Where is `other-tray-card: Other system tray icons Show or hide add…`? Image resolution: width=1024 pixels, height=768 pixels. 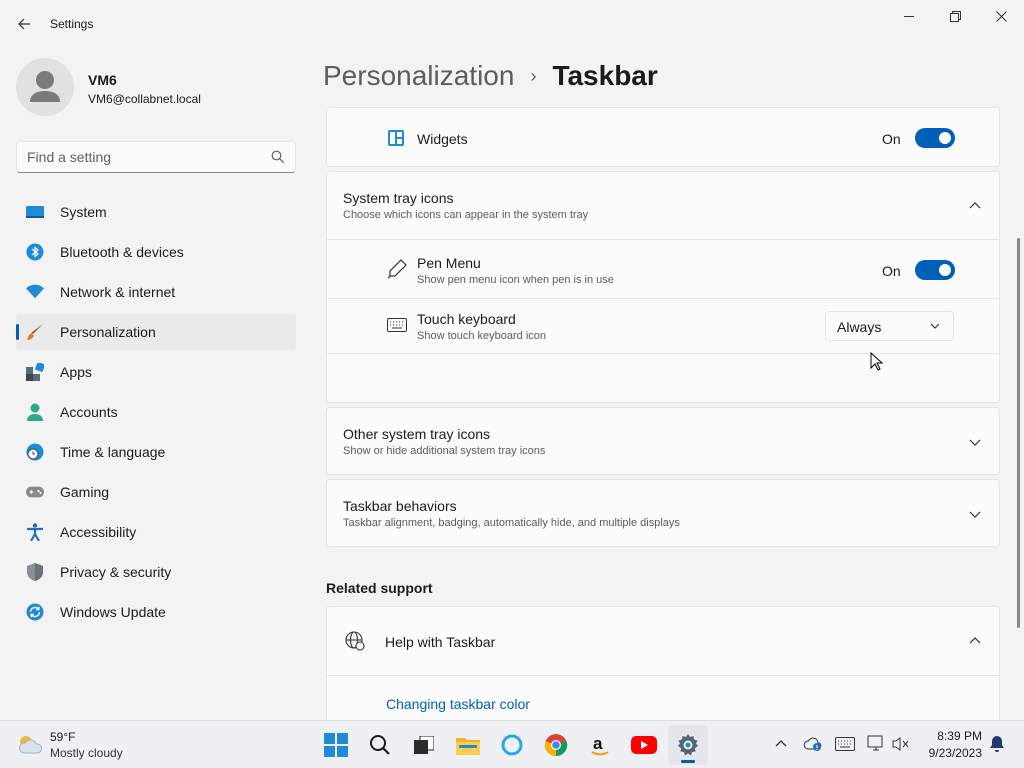
other-tray-card: Other system tray icons Show or hide add… is located at coordinates (663, 441).